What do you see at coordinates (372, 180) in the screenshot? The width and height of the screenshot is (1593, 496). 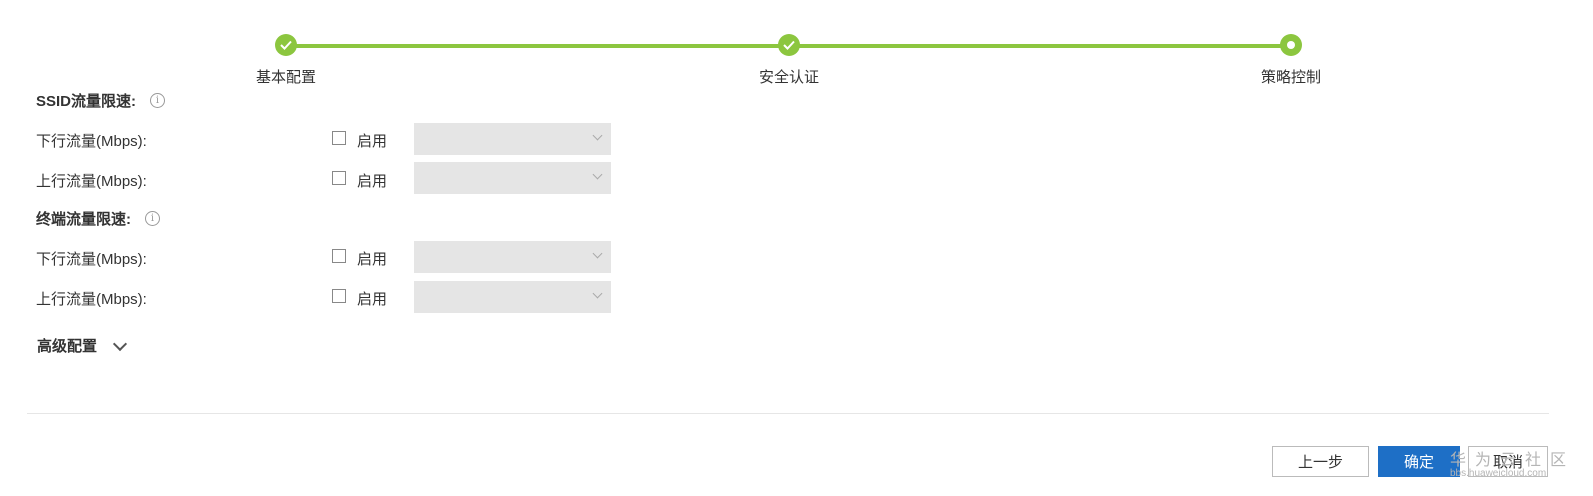 I see `ssid-uplink-enable-label: 启用` at bounding box center [372, 180].